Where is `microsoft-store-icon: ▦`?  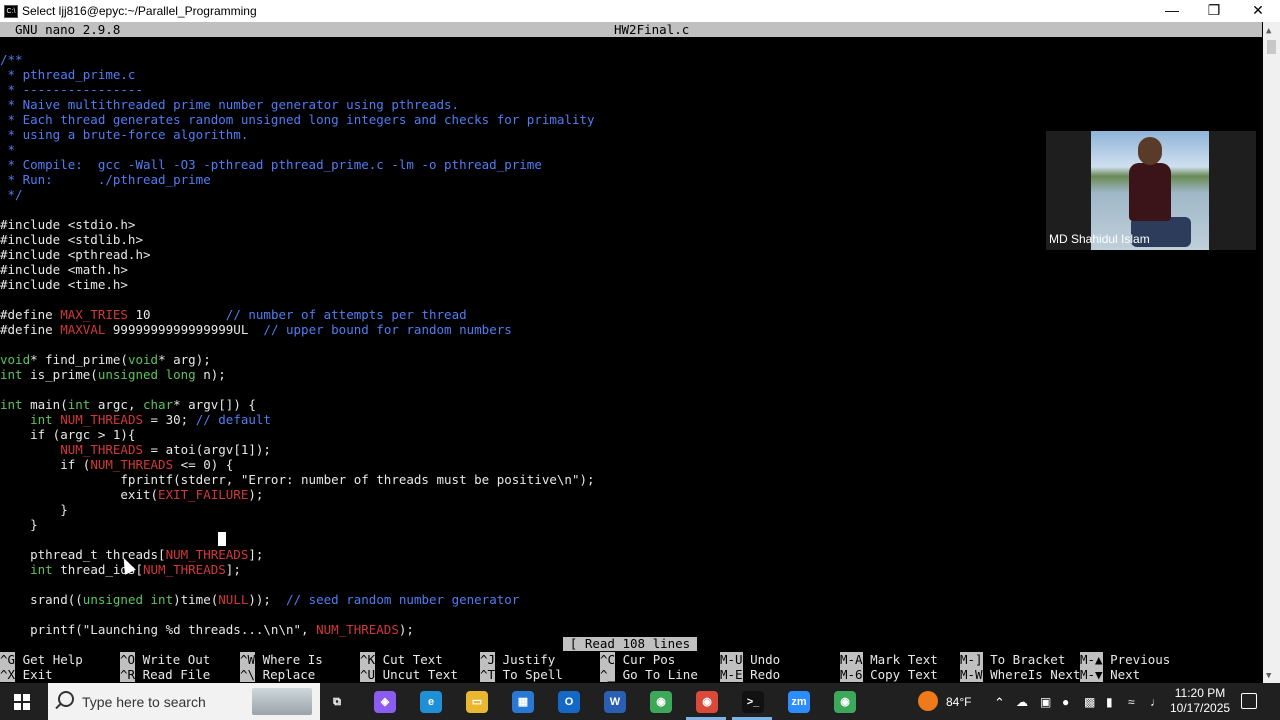
microsoft-store-icon: ▦ is located at coordinates (523, 702).